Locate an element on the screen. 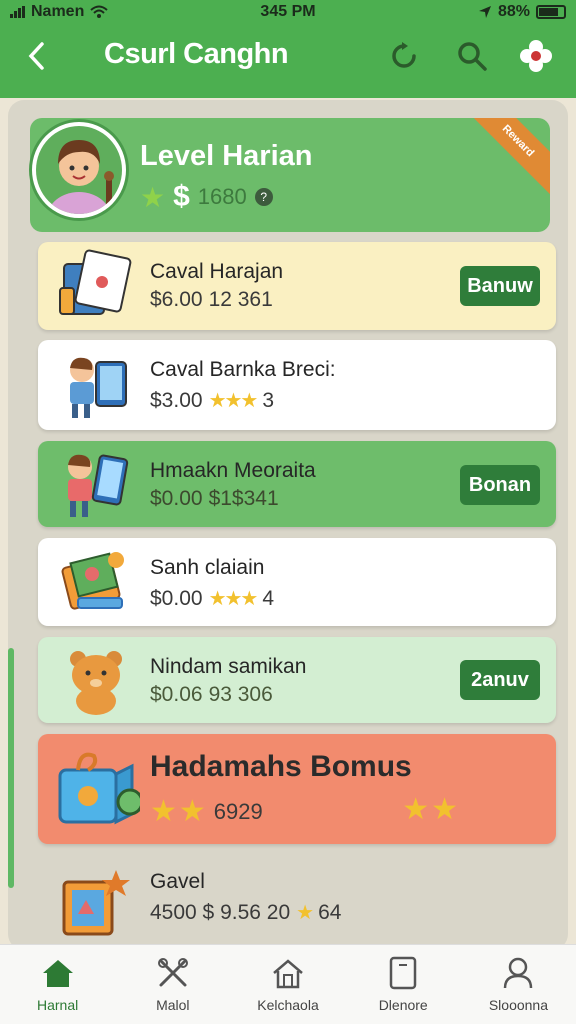 The width and height of the screenshot is (576, 1024). task-price: $0.06 is located at coordinates (176, 694).